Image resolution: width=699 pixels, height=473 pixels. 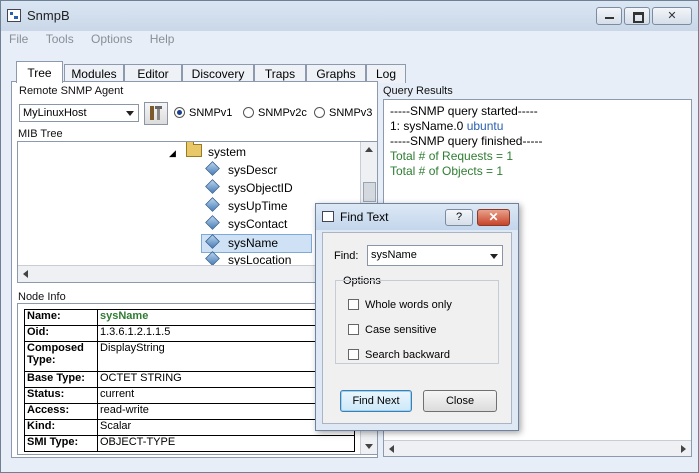 What do you see at coordinates (417, 217) in the screenshot?
I see `dialog-title-bar: Find Text ? ✕` at bounding box center [417, 217].